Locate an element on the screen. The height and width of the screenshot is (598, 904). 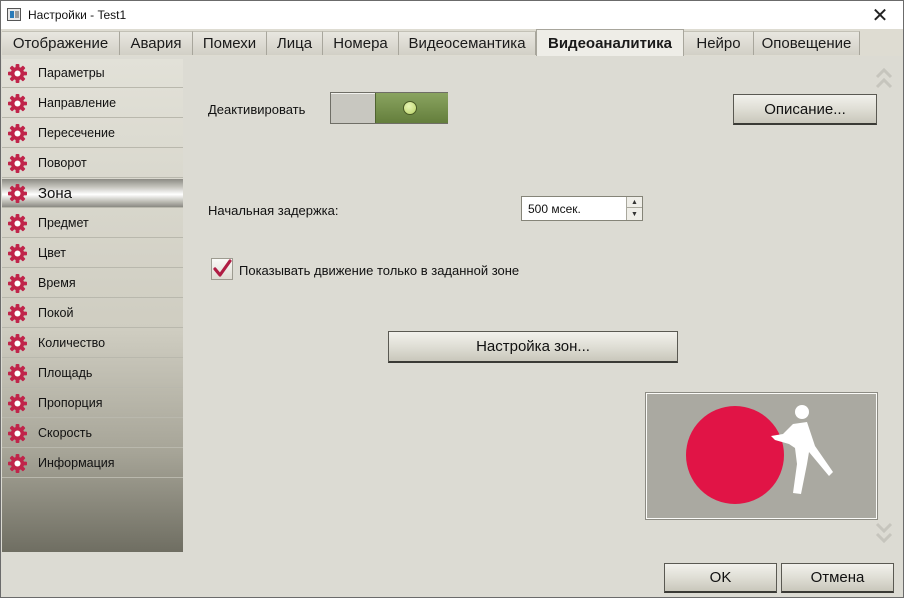
sidebar-item-zone: Зона is located at coordinates (92, 193).